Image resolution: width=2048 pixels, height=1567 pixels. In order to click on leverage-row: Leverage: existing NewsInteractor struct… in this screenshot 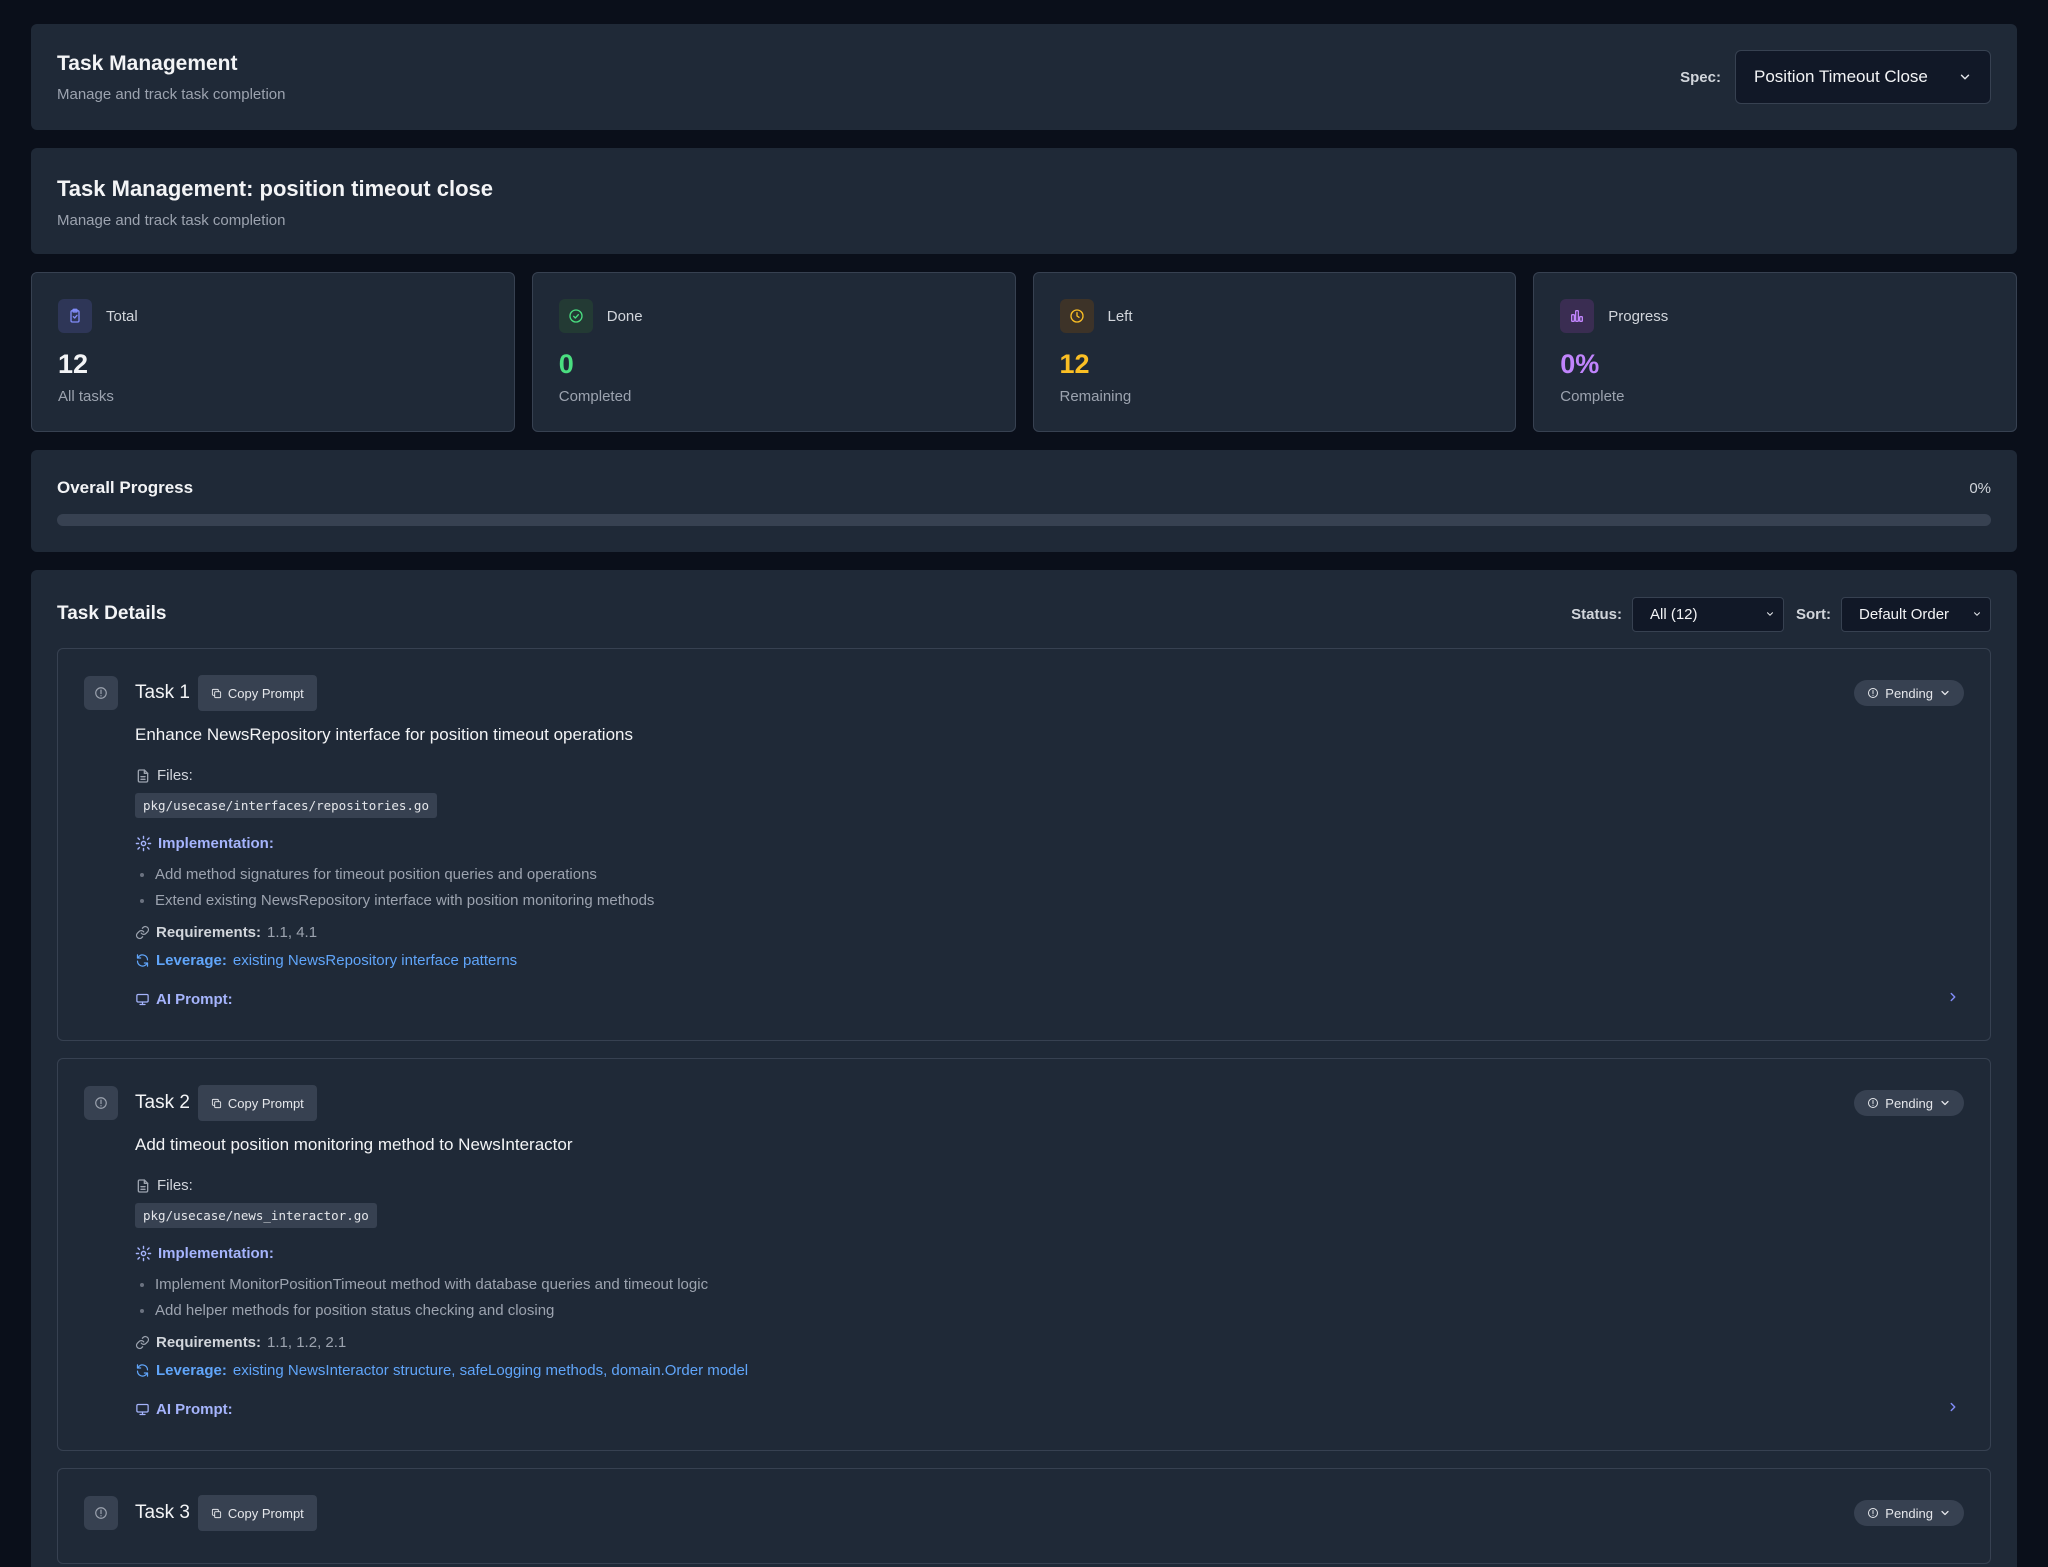, I will do `click(1049, 1370)`.